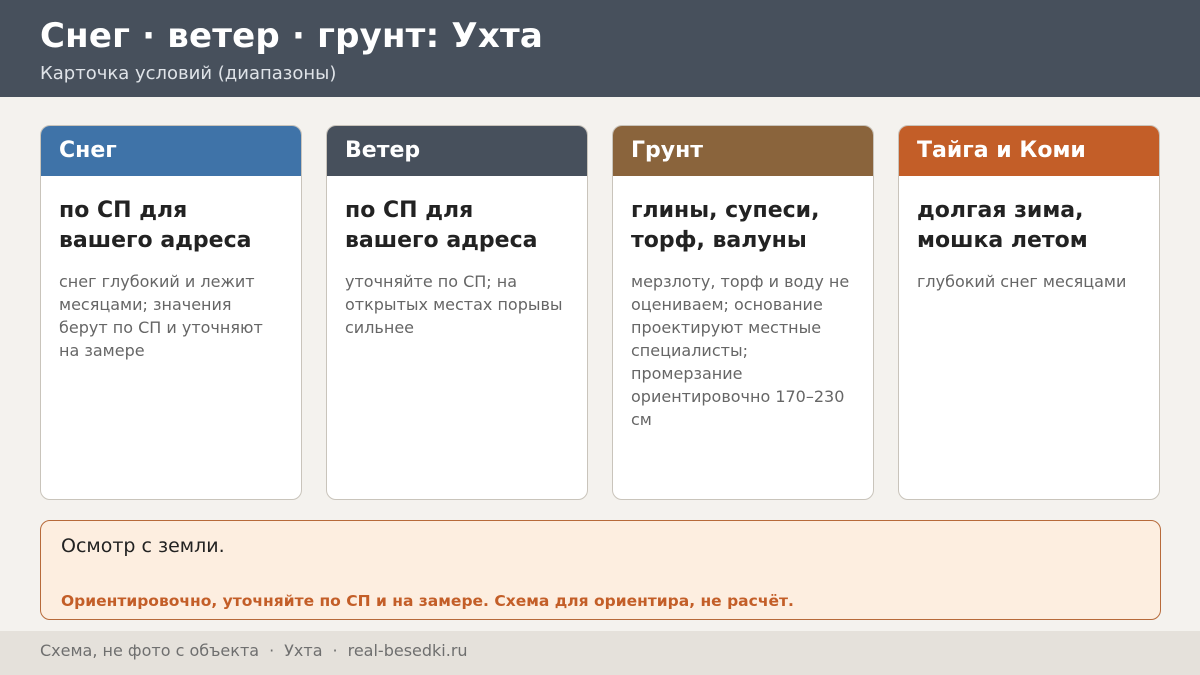  What do you see at coordinates (171, 151) in the screenshot?
I see `card-snow-title: Снег` at bounding box center [171, 151].